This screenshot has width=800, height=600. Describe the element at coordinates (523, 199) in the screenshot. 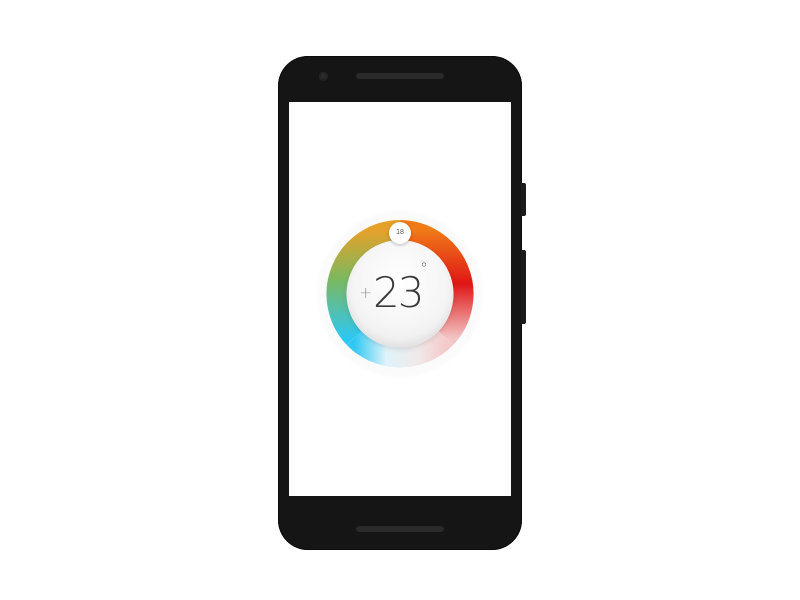

I see `power-button` at that location.